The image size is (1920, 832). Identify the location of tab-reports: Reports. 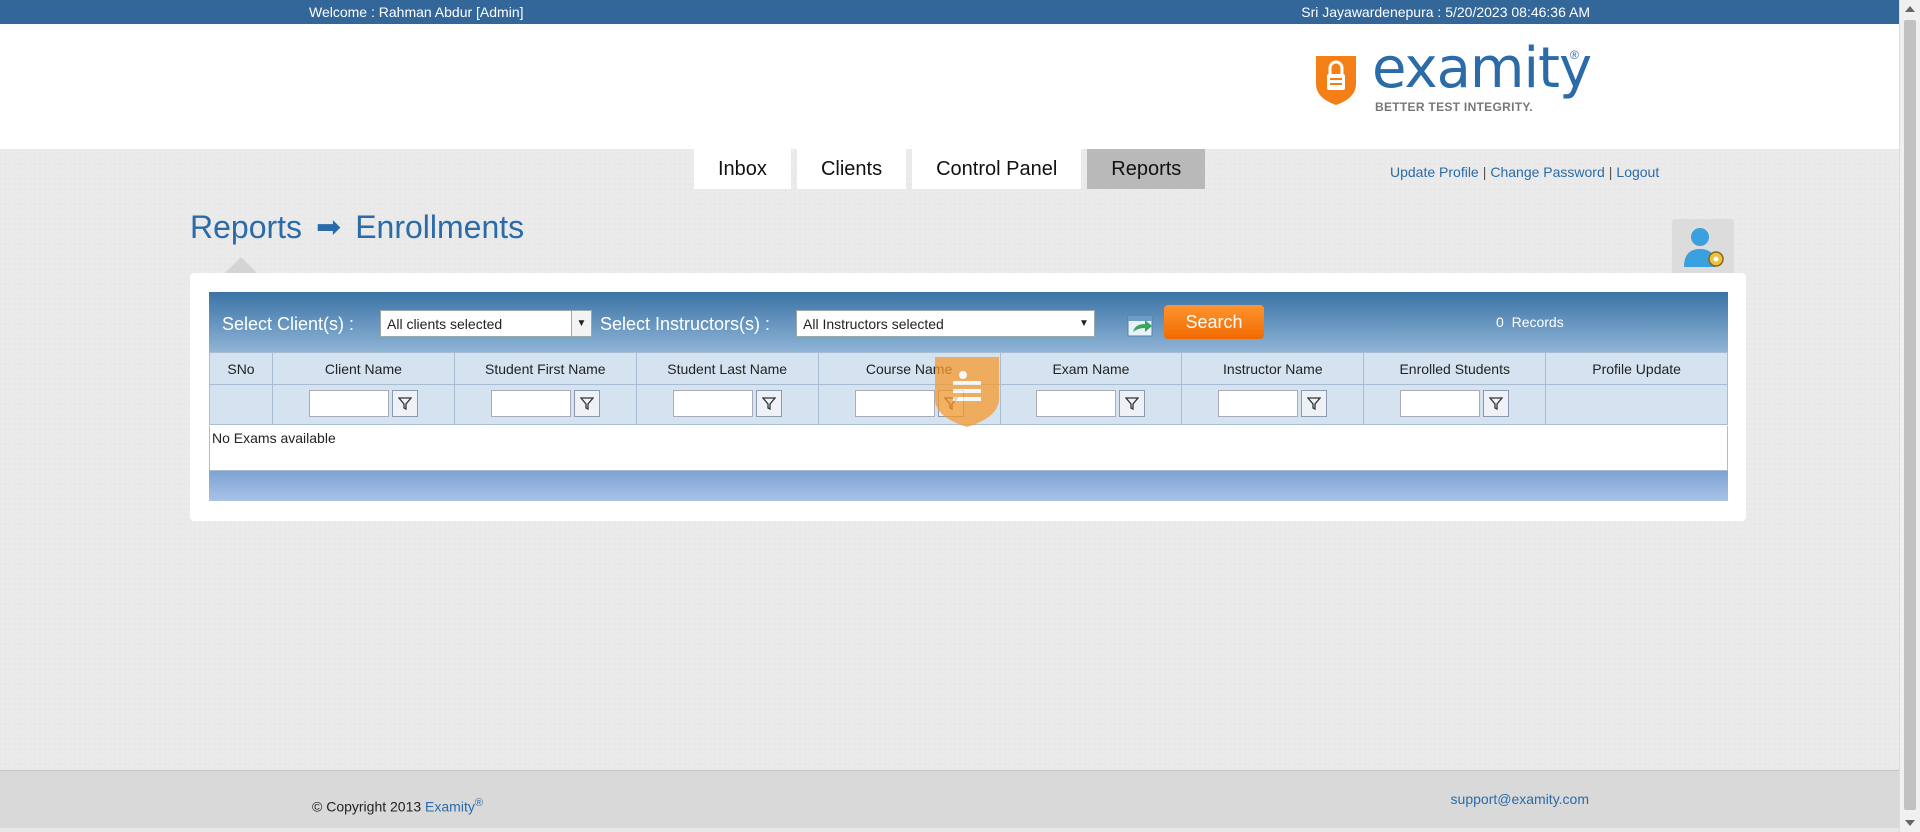
(1146, 169).